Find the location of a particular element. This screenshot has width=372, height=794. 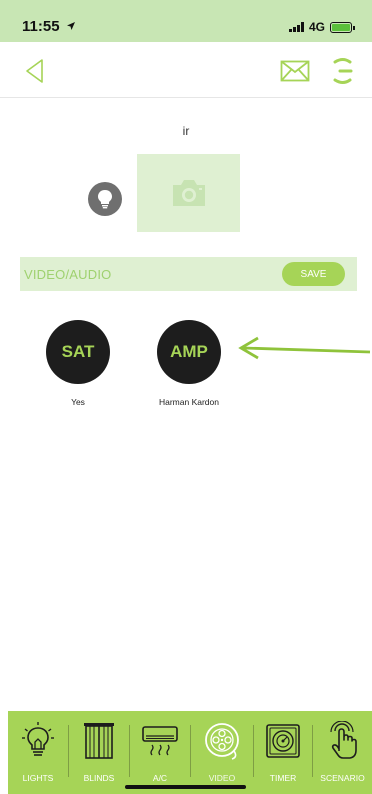

tab-lights: LIGHTS is located at coordinates (38, 752).